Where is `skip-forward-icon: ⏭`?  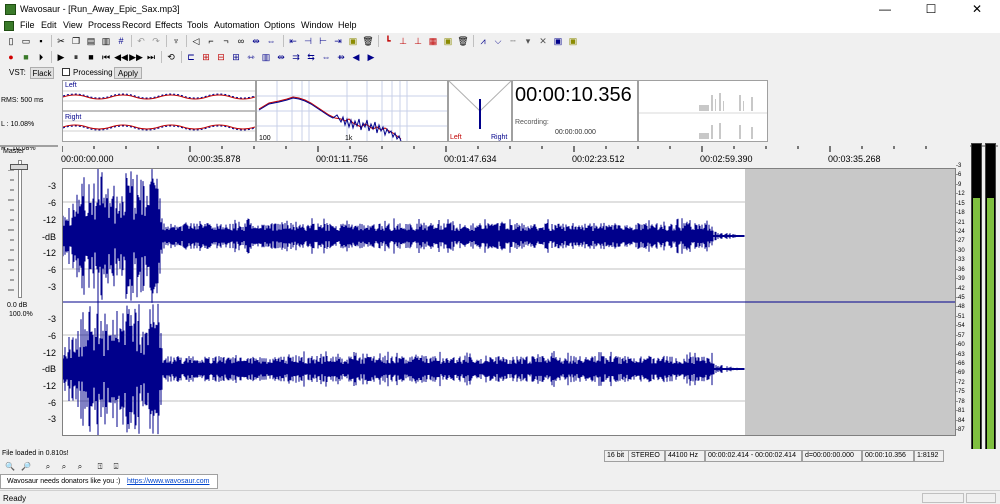 skip-forward-icon: ⏭ is located at coordinates (151, 57).